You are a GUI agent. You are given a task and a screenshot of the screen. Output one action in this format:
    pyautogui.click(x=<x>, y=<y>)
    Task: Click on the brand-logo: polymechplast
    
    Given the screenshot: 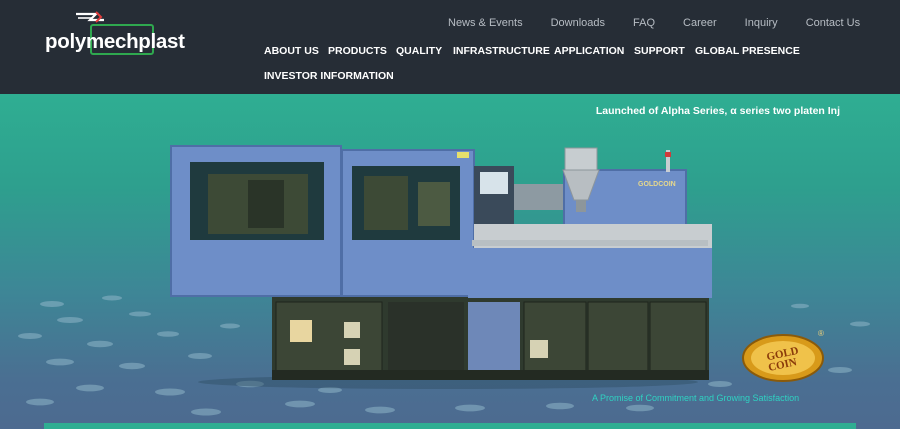 What is the action you would take?
    pyautogui.click(x=124, y=34)
    